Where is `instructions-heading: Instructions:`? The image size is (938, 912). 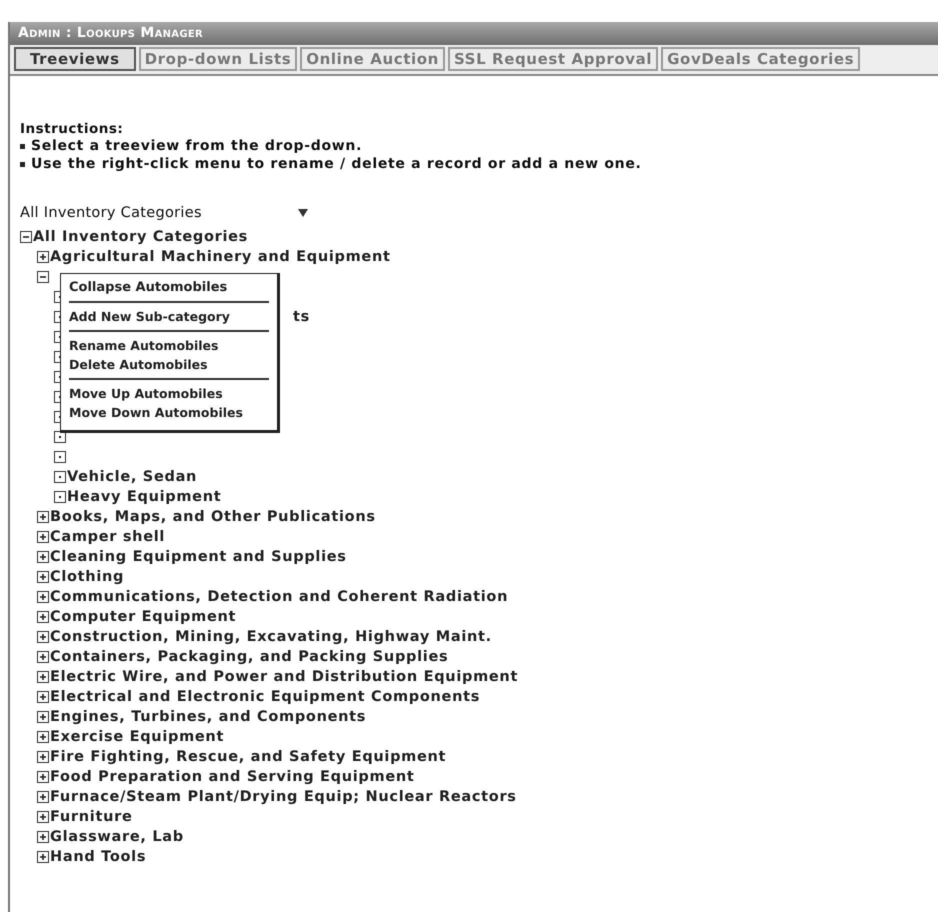
instructions-heading: Instructions: is located at coordinates (72, 129).